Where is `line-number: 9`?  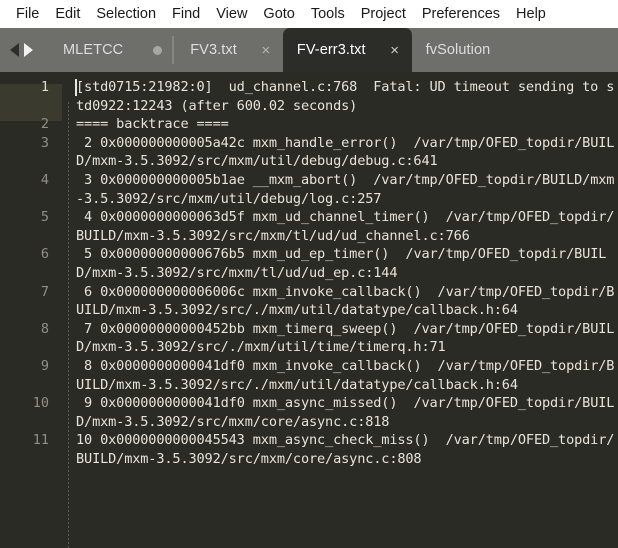 line-number: 9 is located at coordinates (44, 365).